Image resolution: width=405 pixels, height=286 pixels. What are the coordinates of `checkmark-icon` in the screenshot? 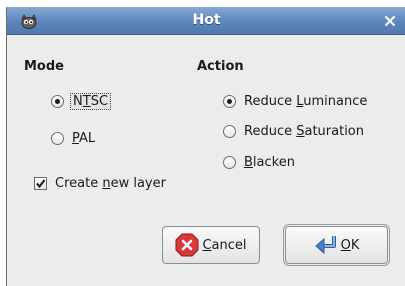 It's located at (41, 183).